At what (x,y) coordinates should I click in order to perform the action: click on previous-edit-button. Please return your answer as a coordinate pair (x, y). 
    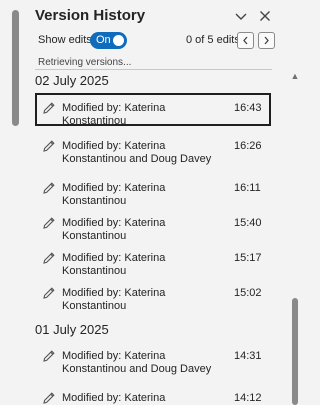
    Looking at the image, I should click on (245, 40).